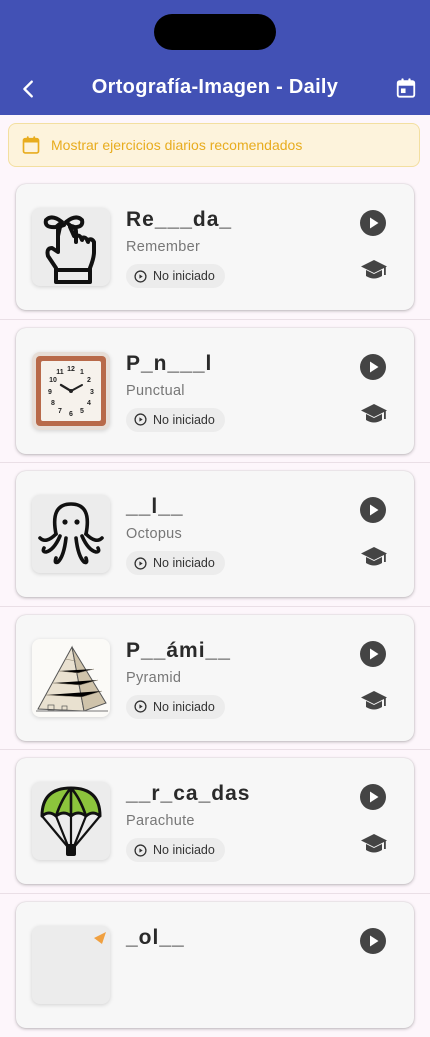  What do you see at coordinates (178, 651) in the screenshot?
I see `masked-word: P__ámi__` at bounding box center [178, 651].